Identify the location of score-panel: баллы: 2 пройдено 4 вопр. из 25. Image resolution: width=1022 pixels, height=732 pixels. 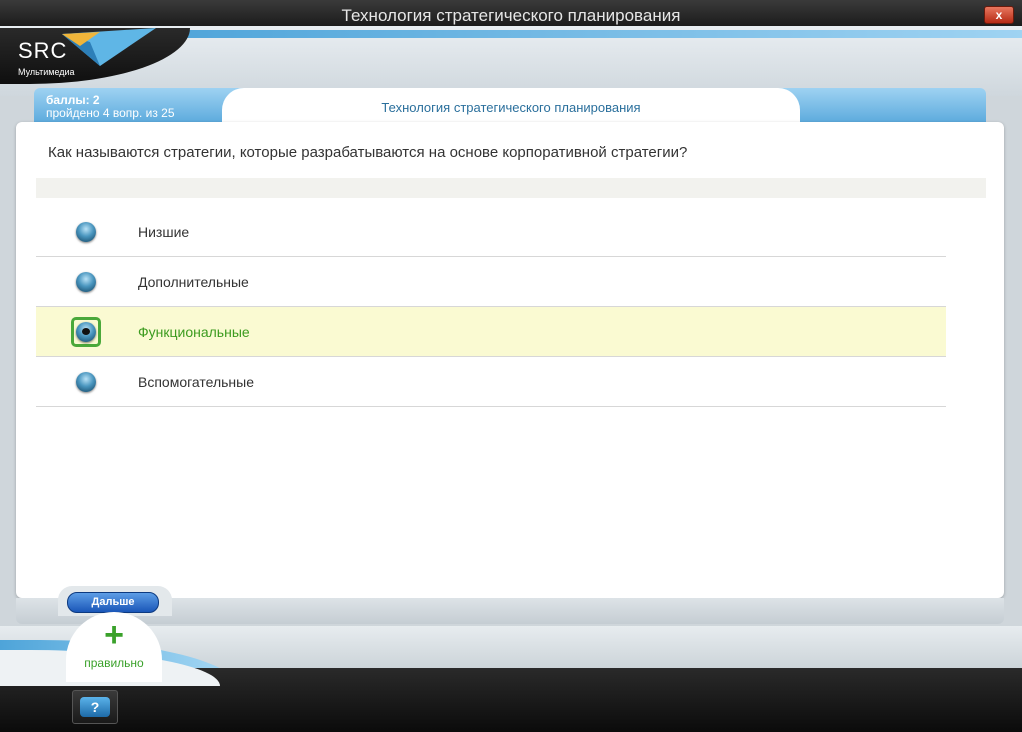
(110, 107).